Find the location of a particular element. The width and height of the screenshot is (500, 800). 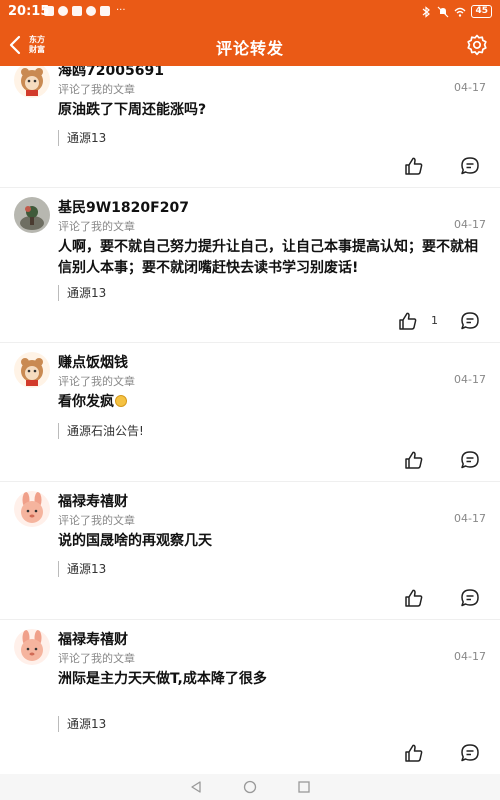

app3-notification-icon is located at coordinates (105, 11).